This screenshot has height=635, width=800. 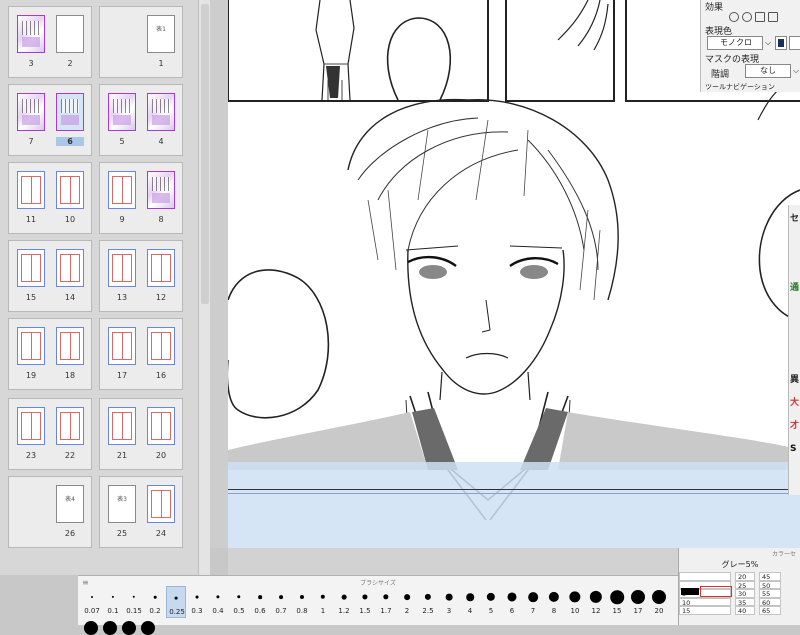 I want to click on main-color-swatch, so click(x=781, y=43).